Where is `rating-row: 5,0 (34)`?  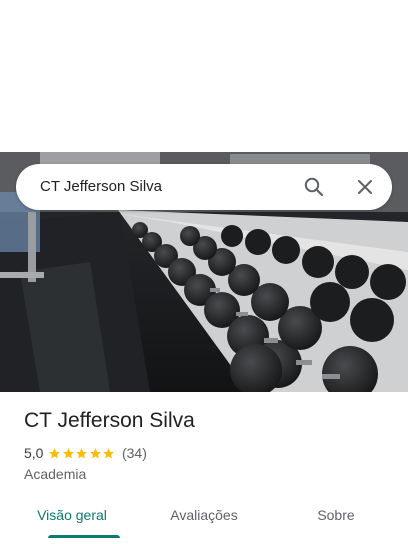
rating-row: 5,0 (34) is located at coordinates (85, 453).